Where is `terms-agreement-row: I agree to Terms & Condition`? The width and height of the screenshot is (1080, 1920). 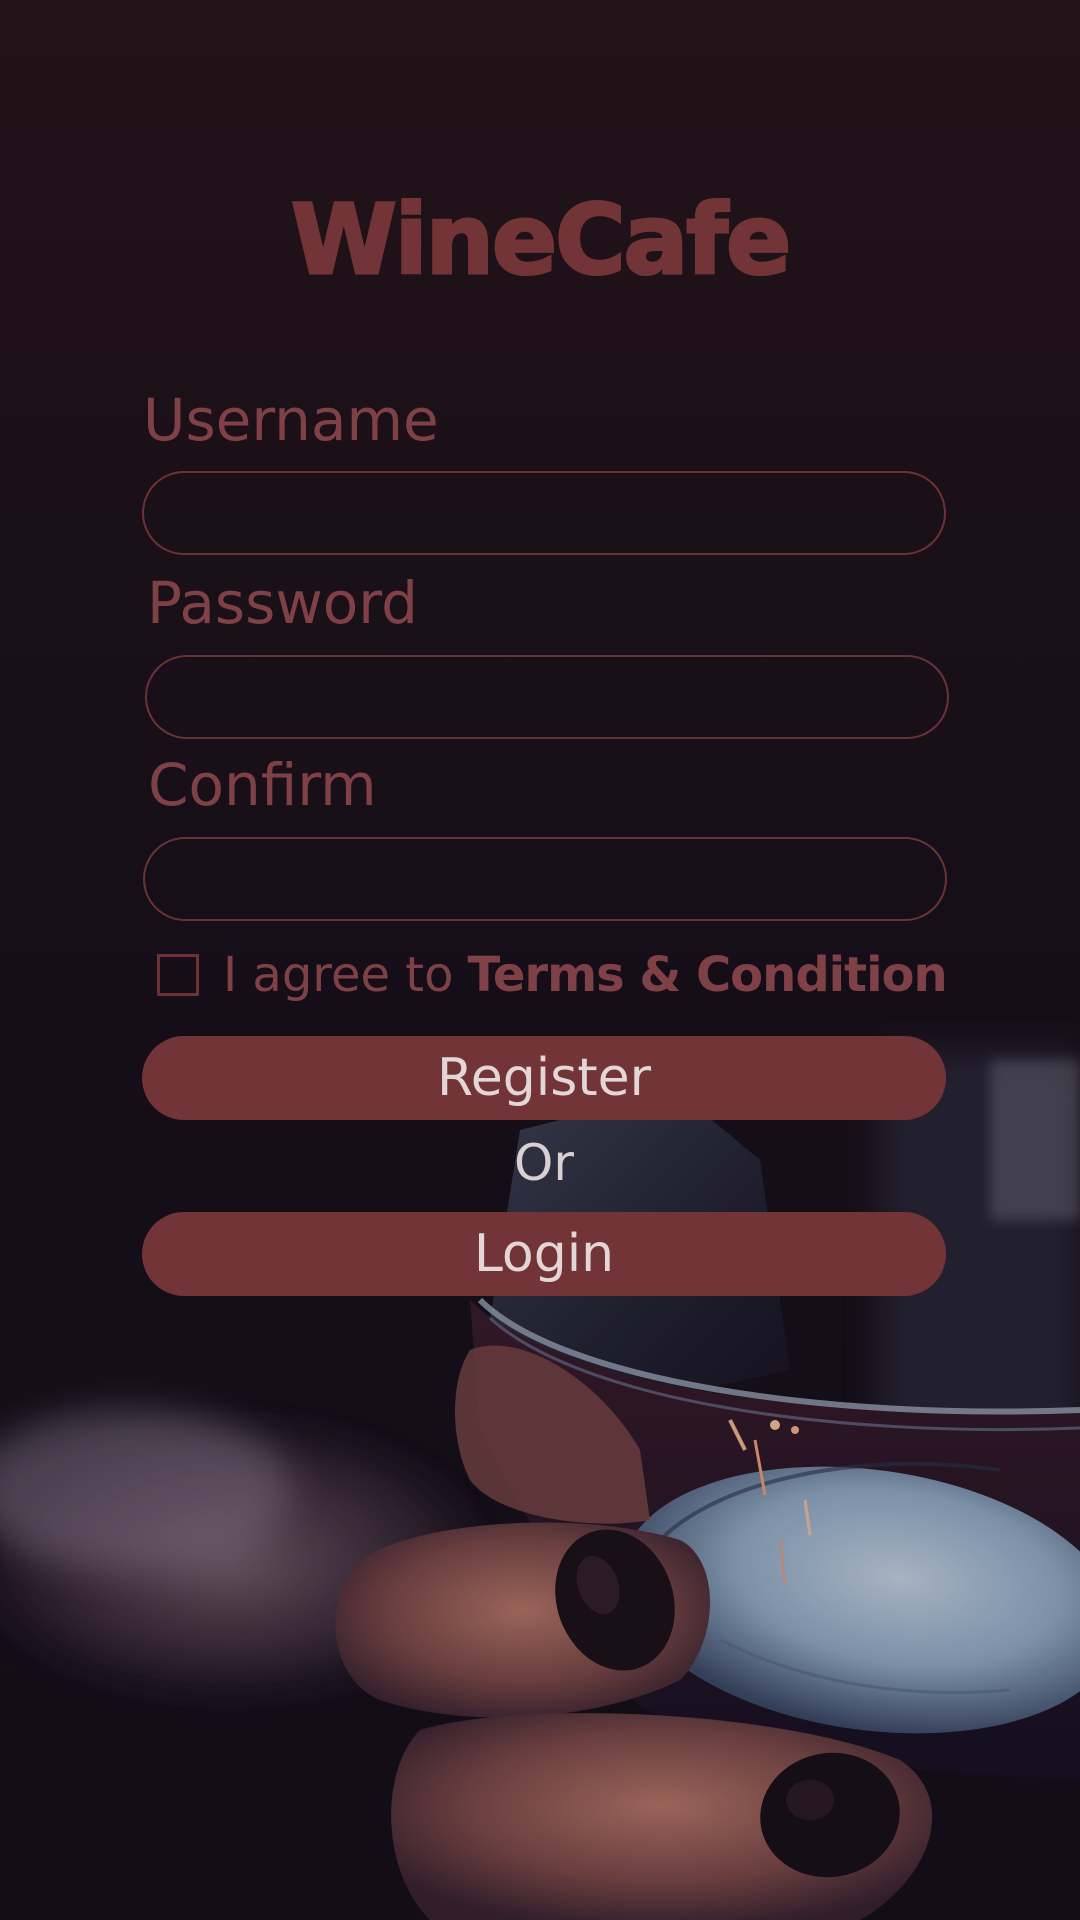
terms-agreement-row: I agree to Terms & Condition is located at coordinates (552, 975).